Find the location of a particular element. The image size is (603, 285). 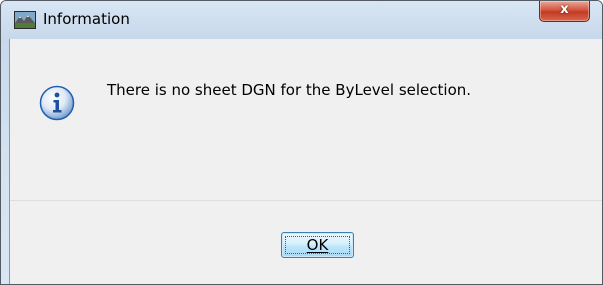

title-bar: Information x is located at coordinates (301, 20).